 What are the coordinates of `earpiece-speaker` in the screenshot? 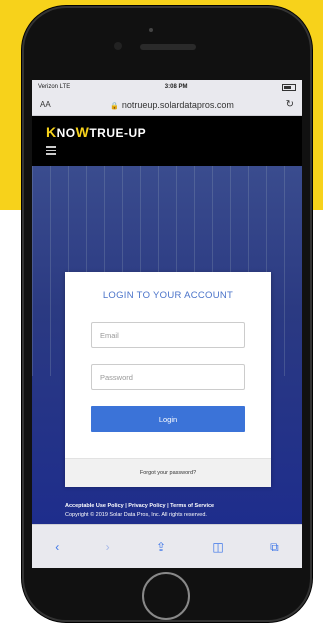 It's located at (168, 47).